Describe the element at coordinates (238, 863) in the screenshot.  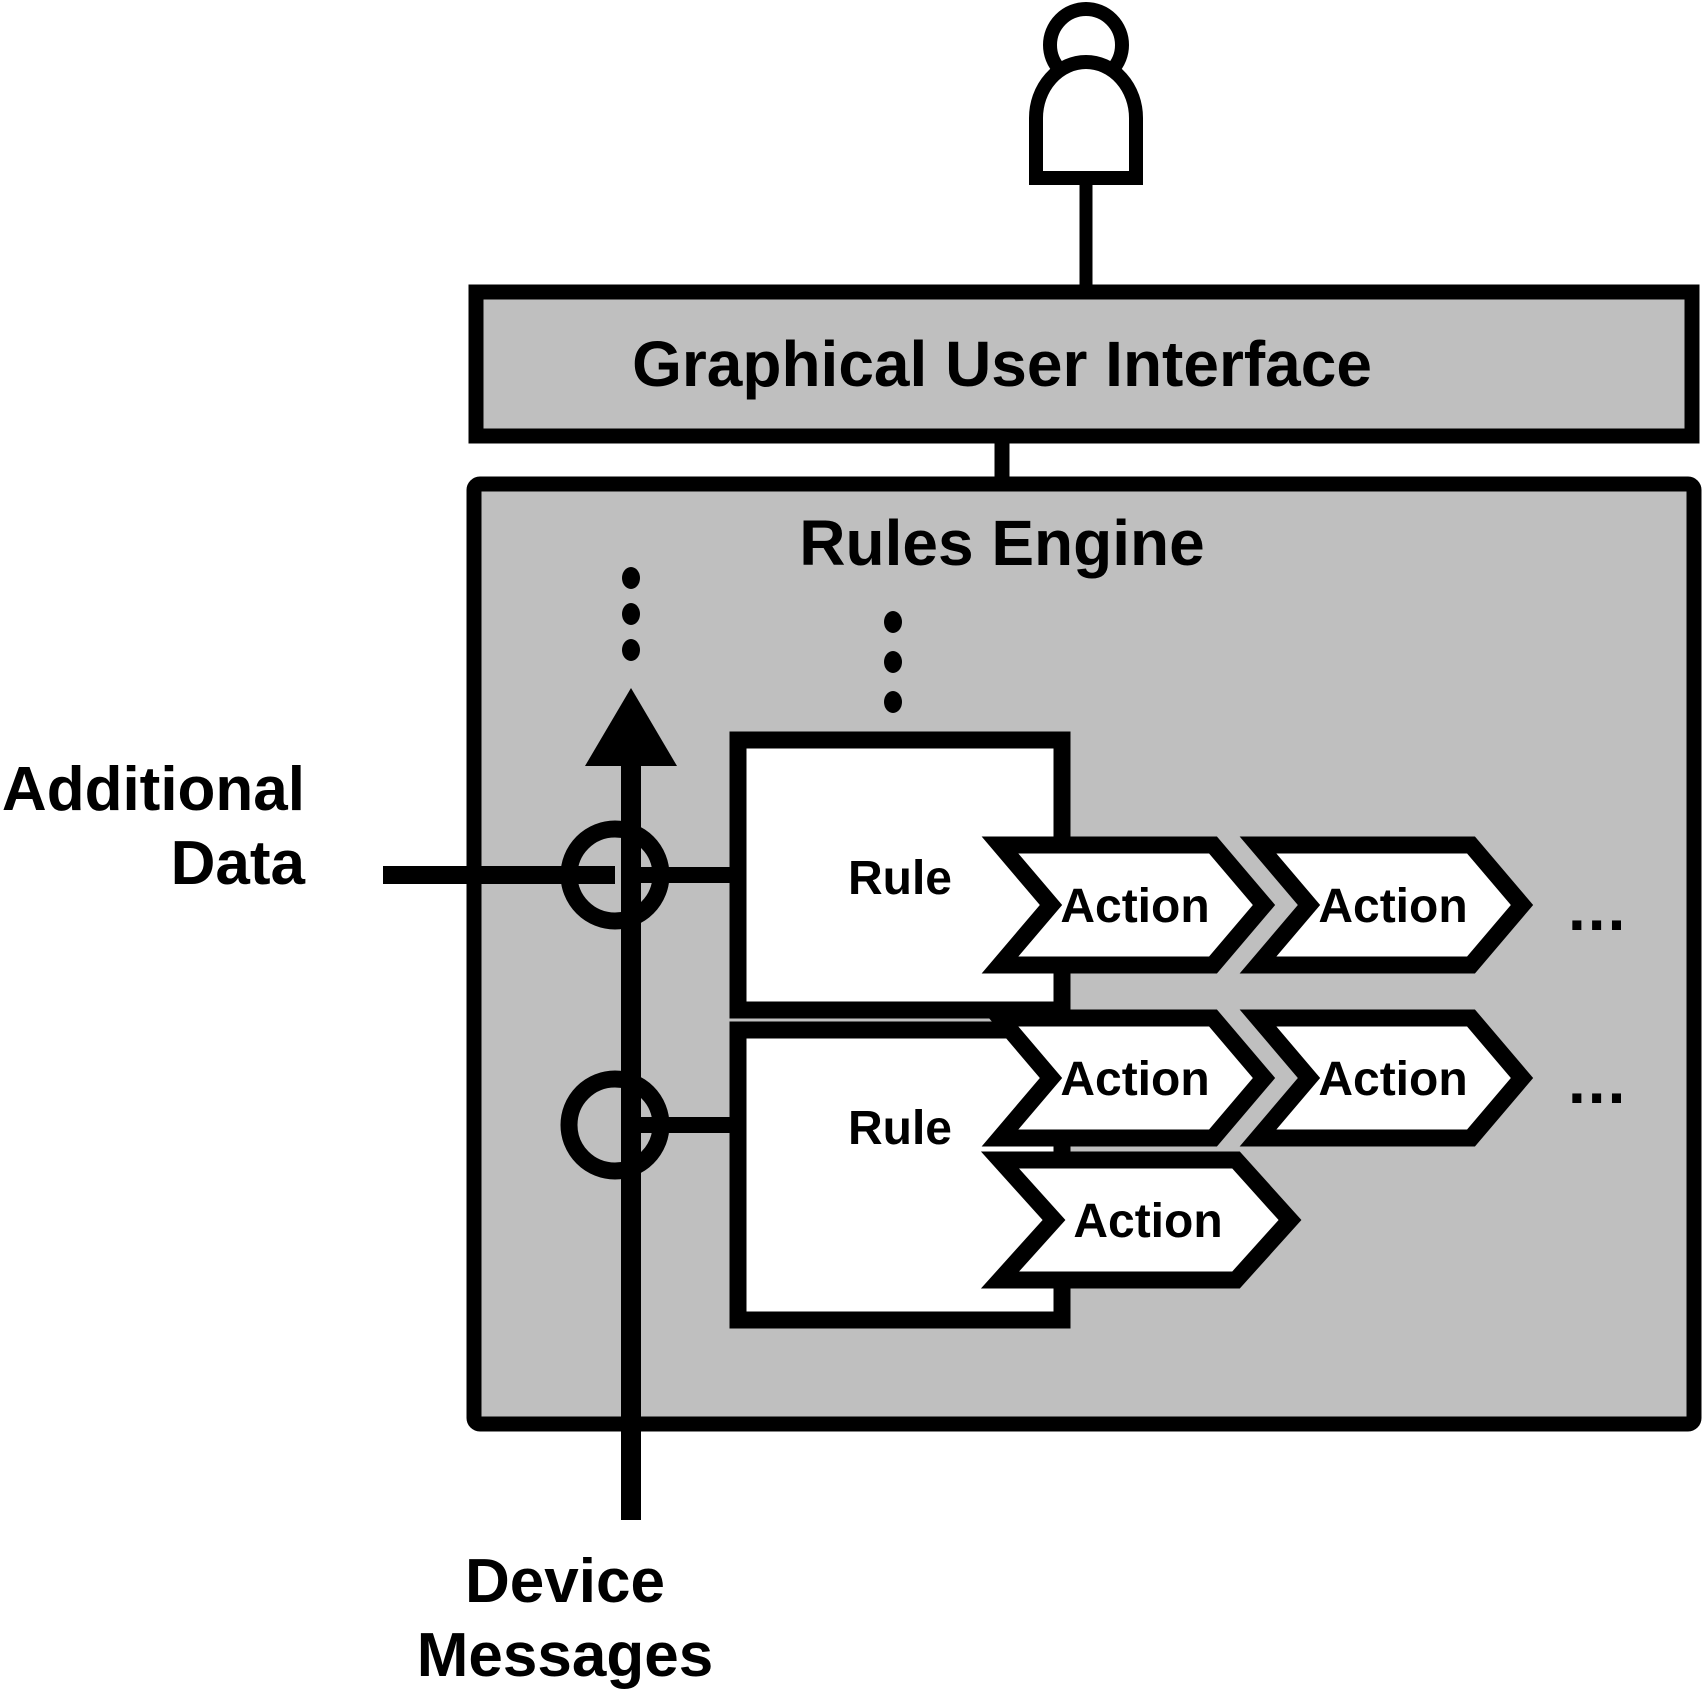
I see `additional-data-label-line2: Data` at that location.